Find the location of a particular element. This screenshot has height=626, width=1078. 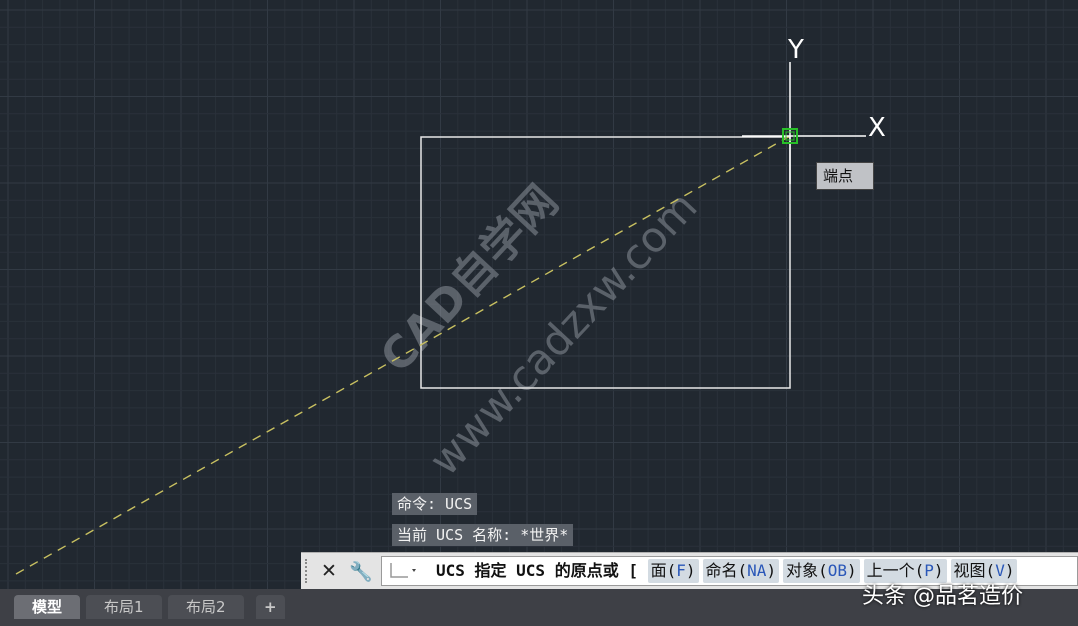

close-icon: ✕ is located at coordinates (329, 571).